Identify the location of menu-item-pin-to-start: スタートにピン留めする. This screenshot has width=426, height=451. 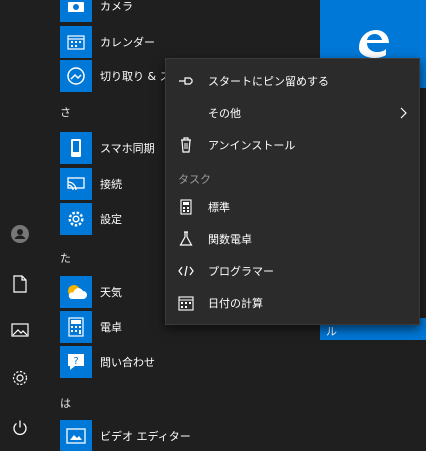
(292, 81).